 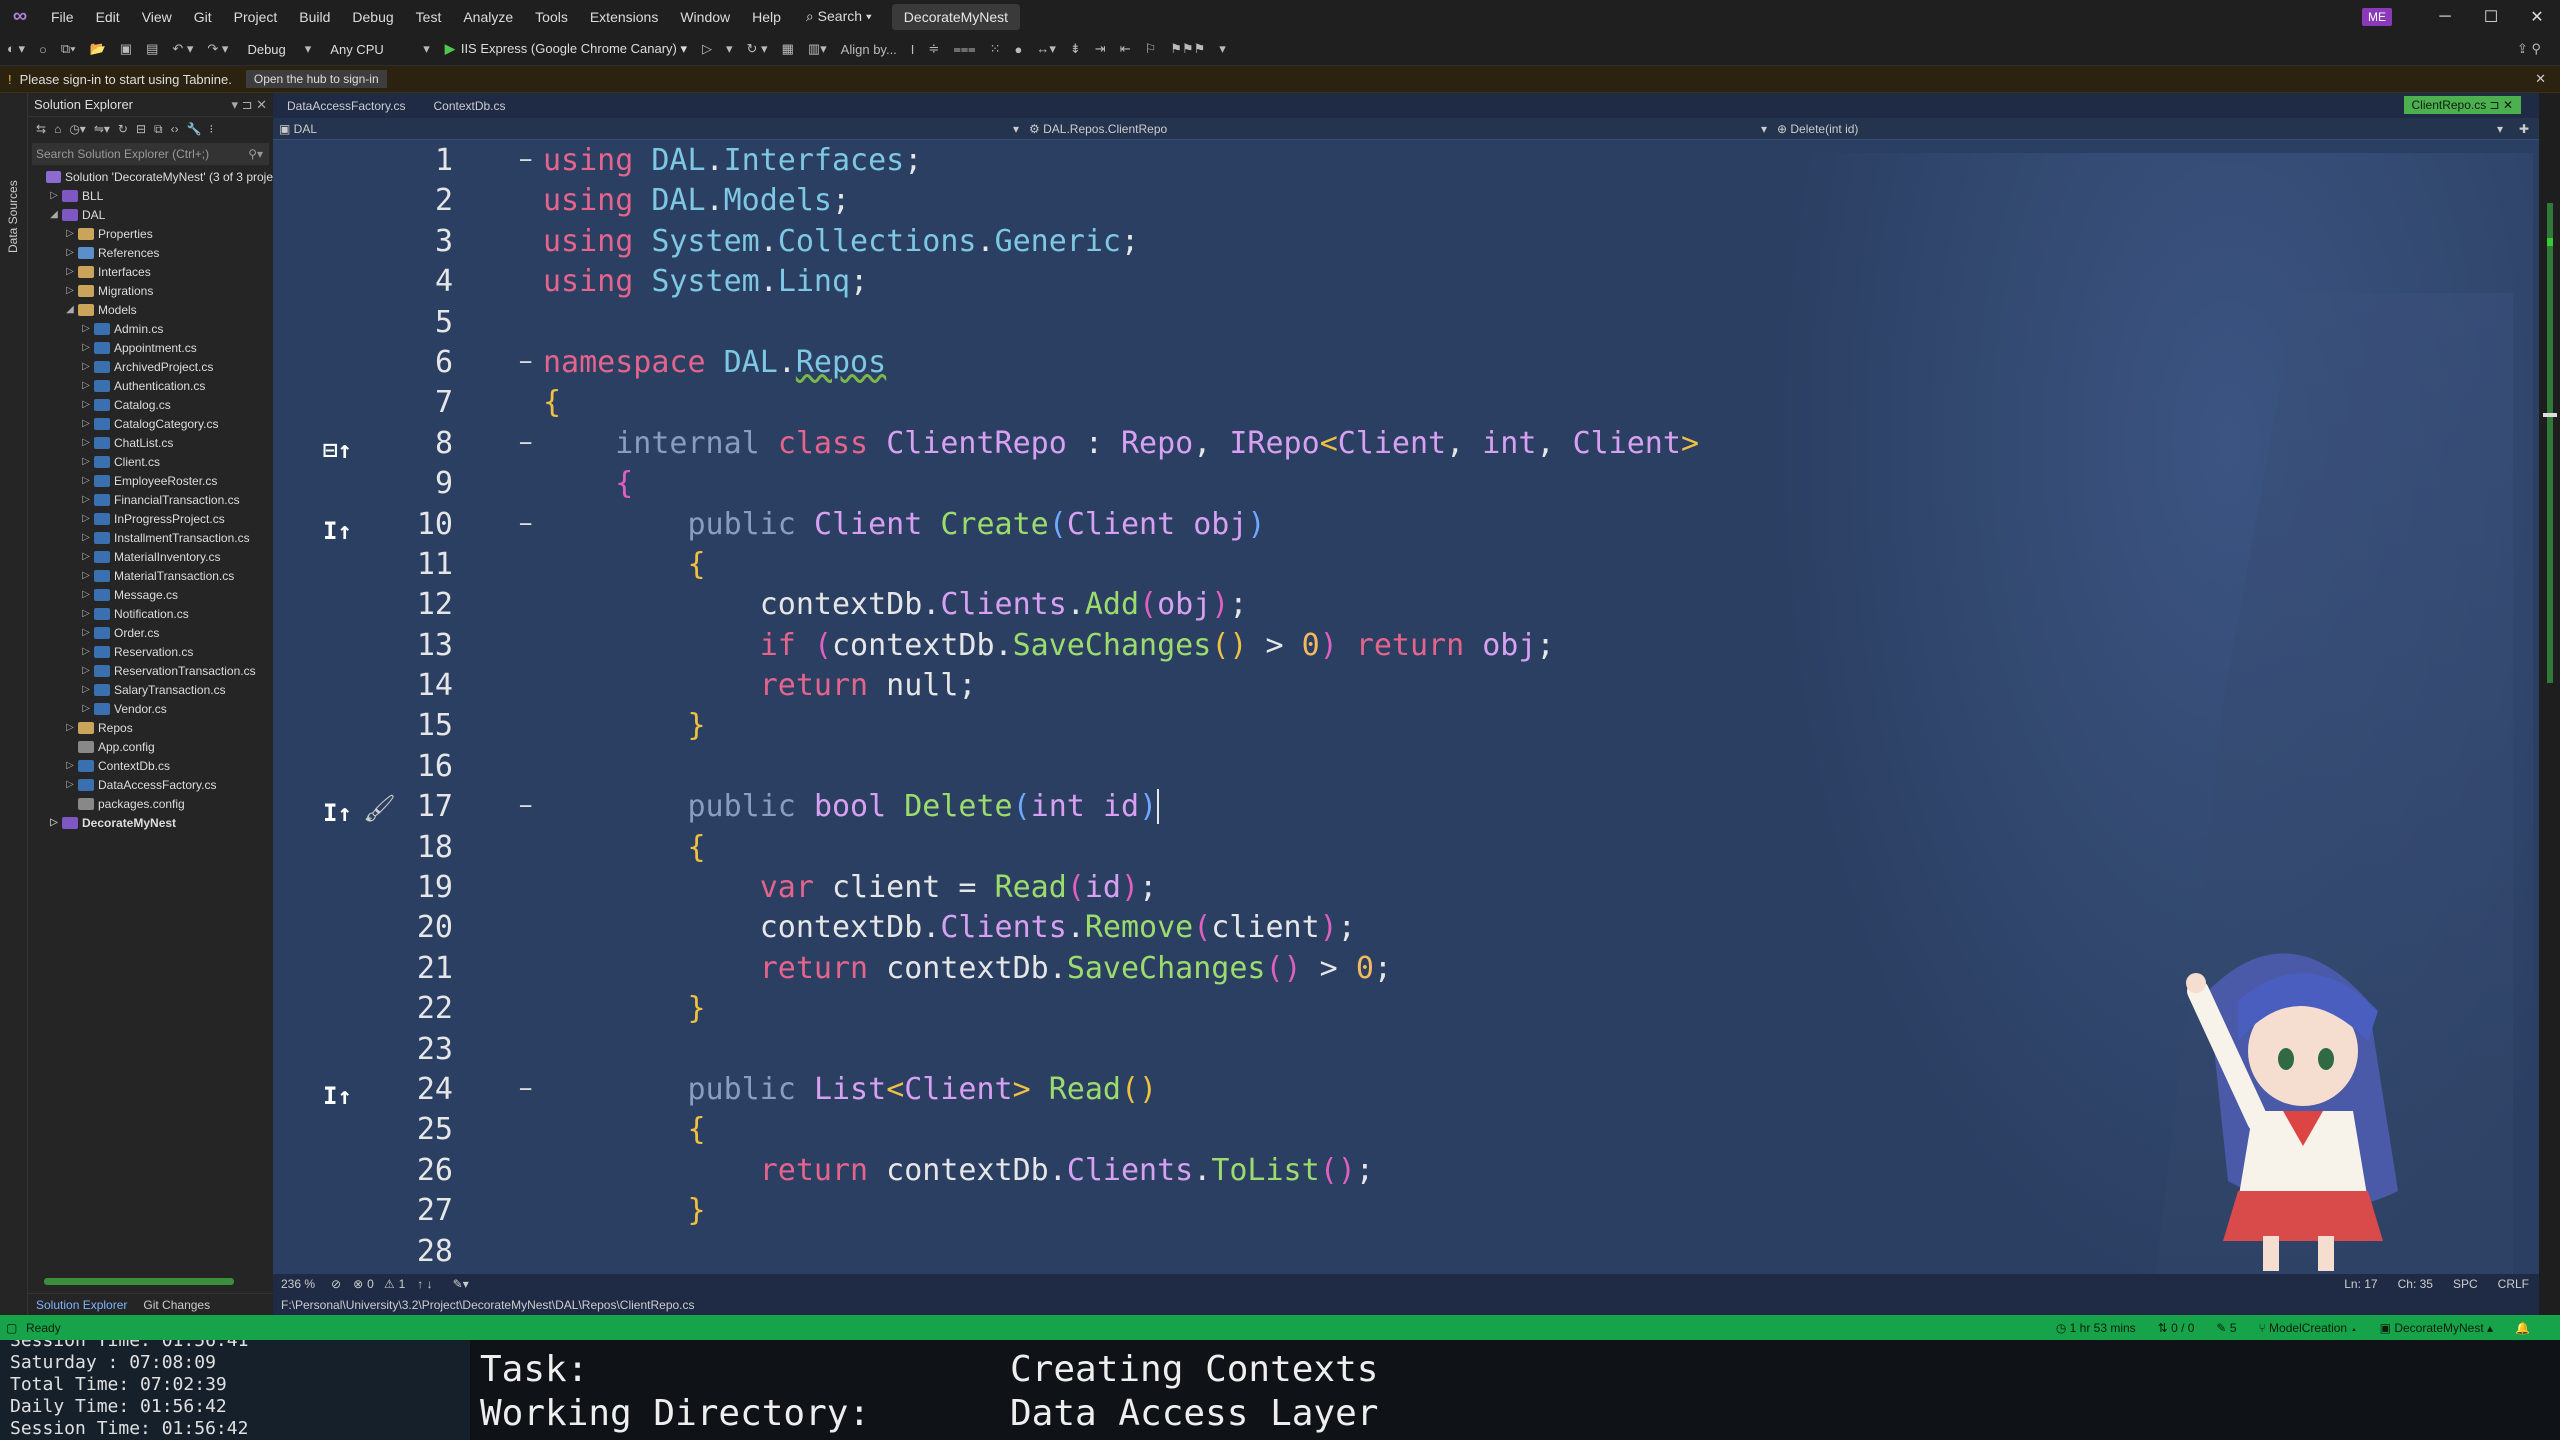 I want to click on menu-view: View, so click(x=157, y=17).